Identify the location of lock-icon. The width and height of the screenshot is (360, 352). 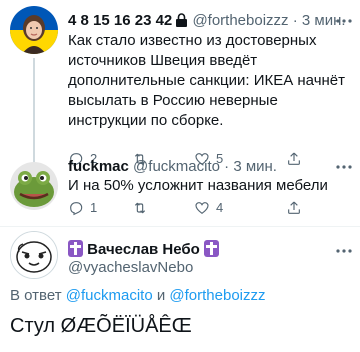
(182, 20).